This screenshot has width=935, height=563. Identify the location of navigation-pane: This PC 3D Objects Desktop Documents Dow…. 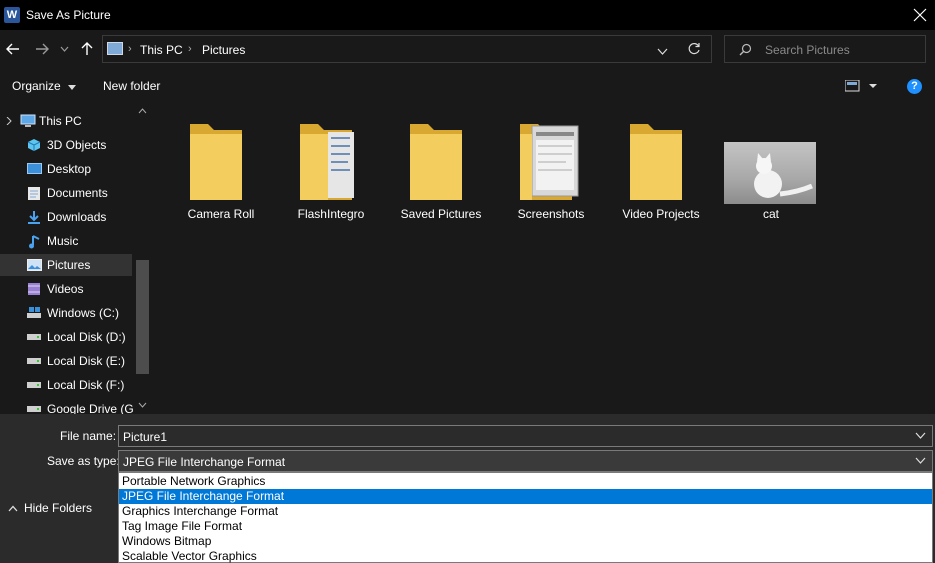
(76, 258).